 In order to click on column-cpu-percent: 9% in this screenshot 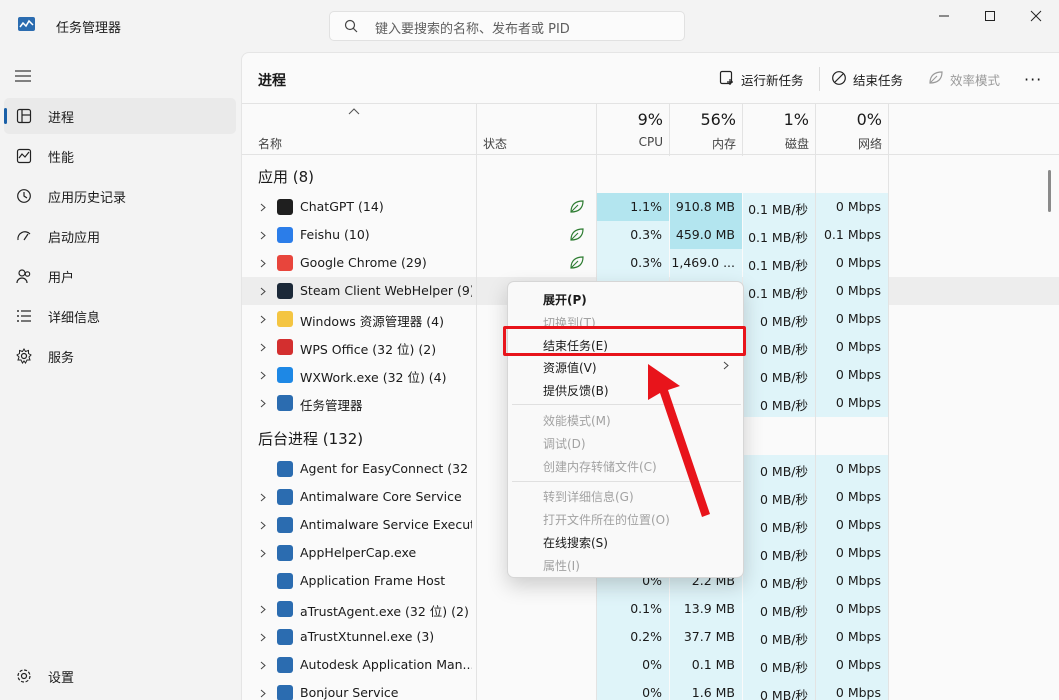, I will do `click(632, 119)`.